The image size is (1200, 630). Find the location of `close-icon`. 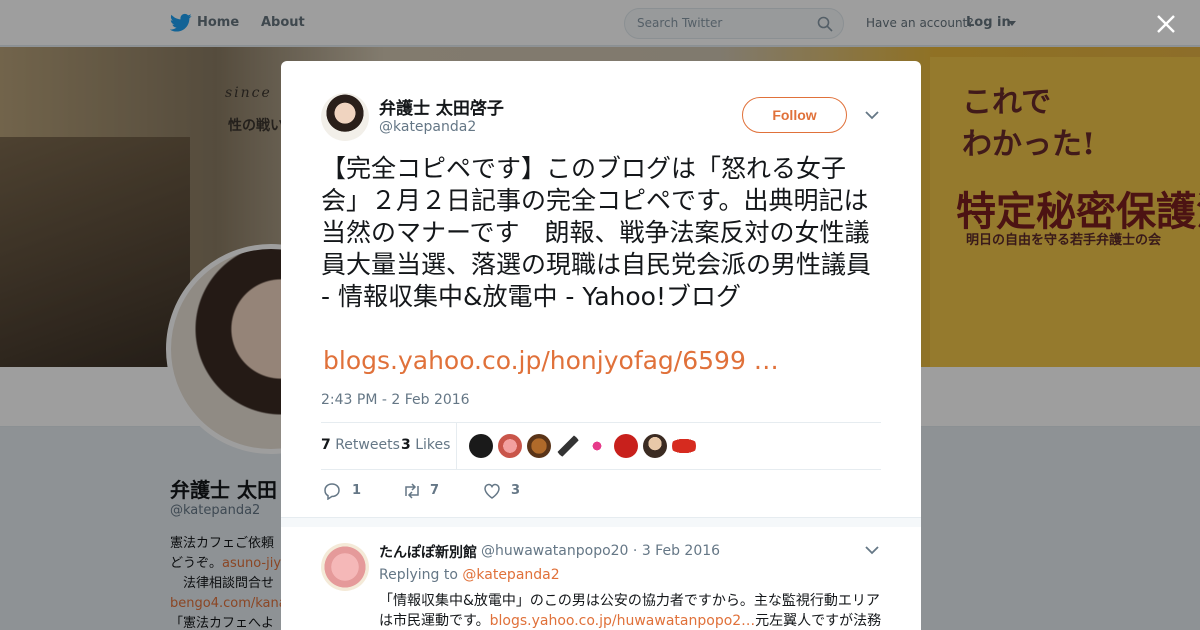

close-icon is located at coordinates (1166, 24).